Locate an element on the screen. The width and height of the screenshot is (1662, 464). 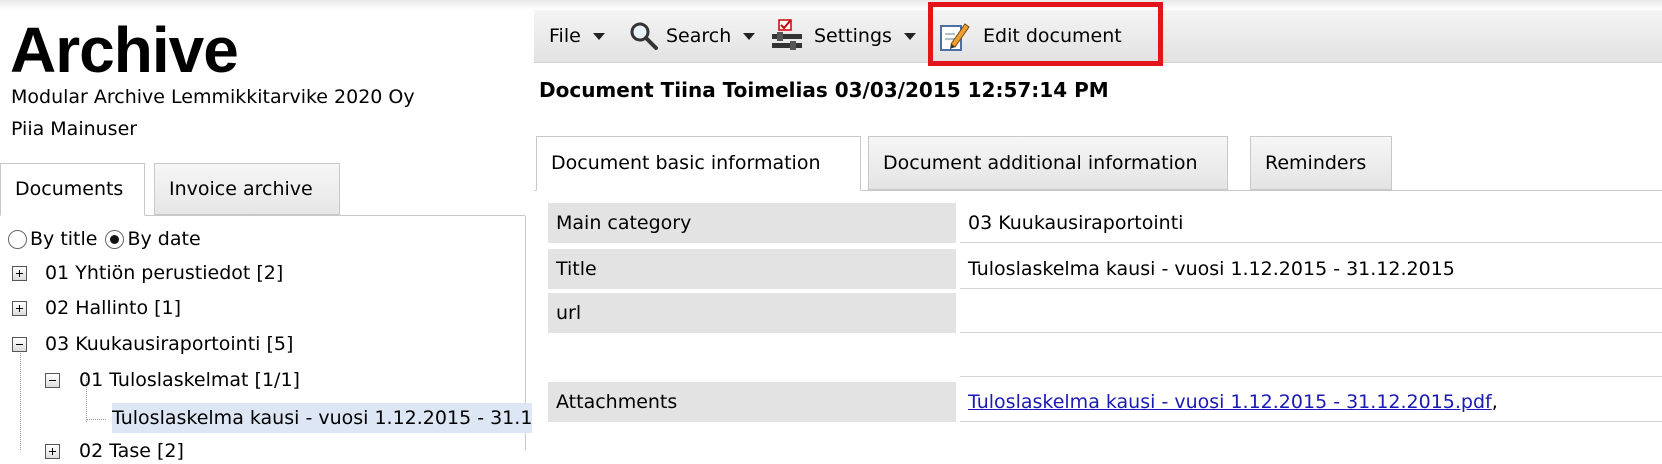
field-value is located at coordinates (1311, 313).